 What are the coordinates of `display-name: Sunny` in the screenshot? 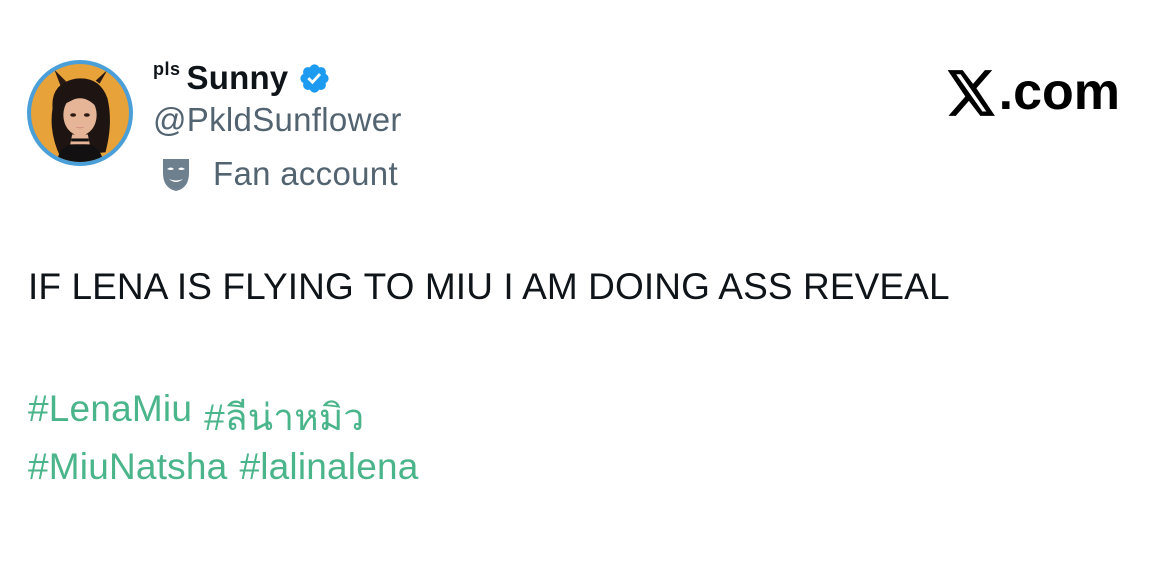 It's located at (238, 78).